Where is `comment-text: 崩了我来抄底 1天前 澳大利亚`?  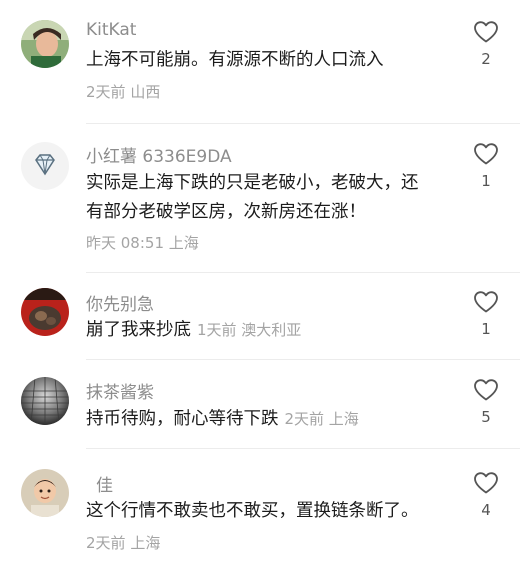
comment-text: 崩了我来抄底 1天前 澳大利亚 is located at coordinates (276, 330).